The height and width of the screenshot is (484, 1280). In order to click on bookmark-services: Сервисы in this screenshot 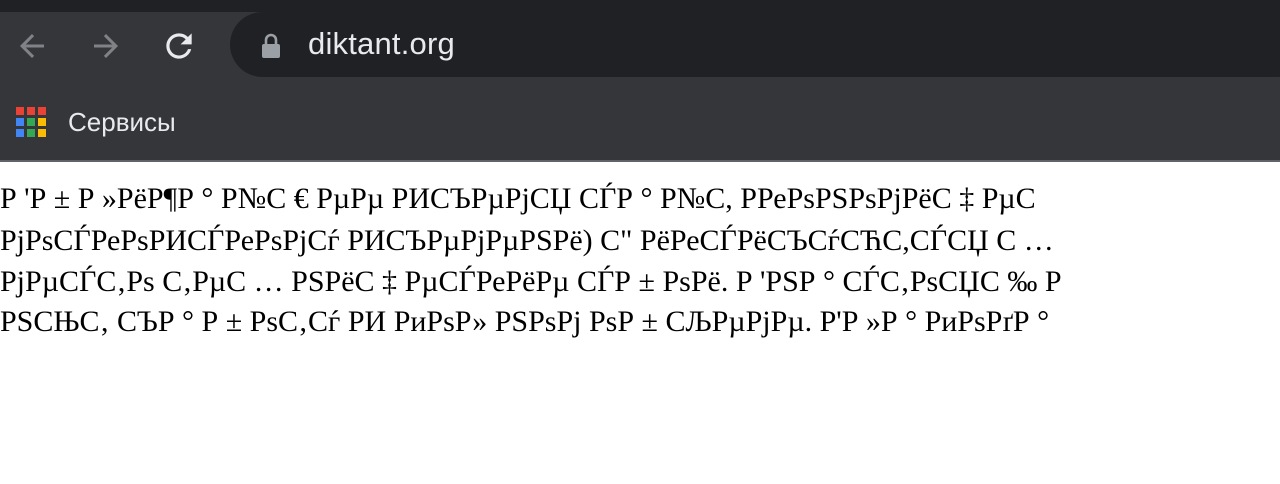, I will do `click(95, 122)`.